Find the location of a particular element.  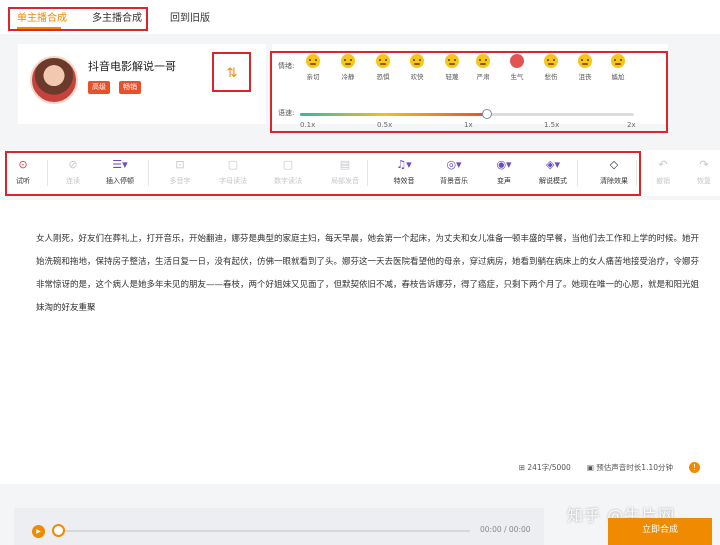

bestseller-badge: 畅销 is located at coordinates (130, 87).